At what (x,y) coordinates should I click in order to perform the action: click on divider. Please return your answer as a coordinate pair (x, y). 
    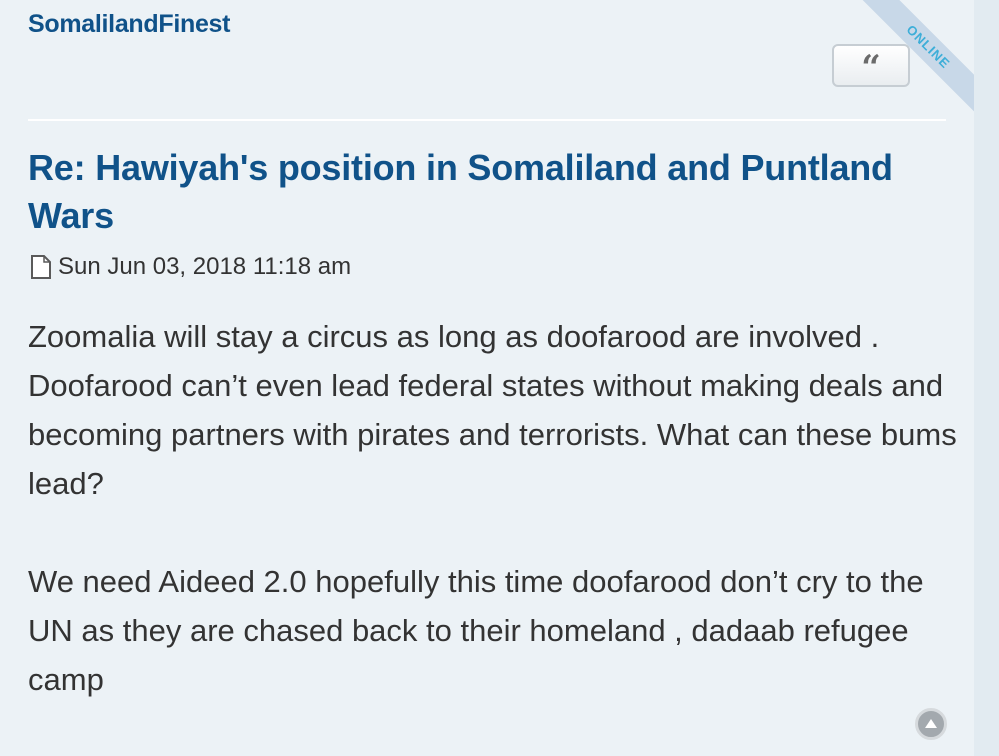
    Looking at the image, I should click on (487, 120).